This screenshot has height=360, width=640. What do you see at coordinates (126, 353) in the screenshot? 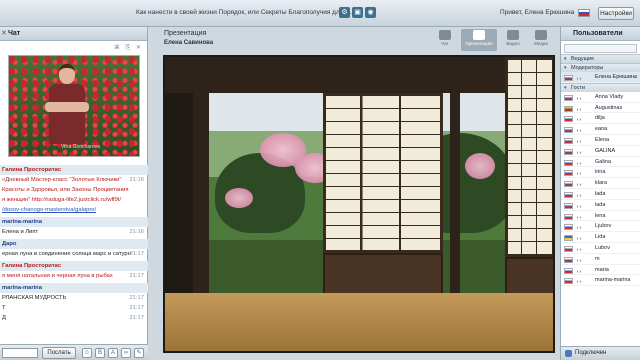
I see `link-icon: ∞` at bounding box center [126, 353].